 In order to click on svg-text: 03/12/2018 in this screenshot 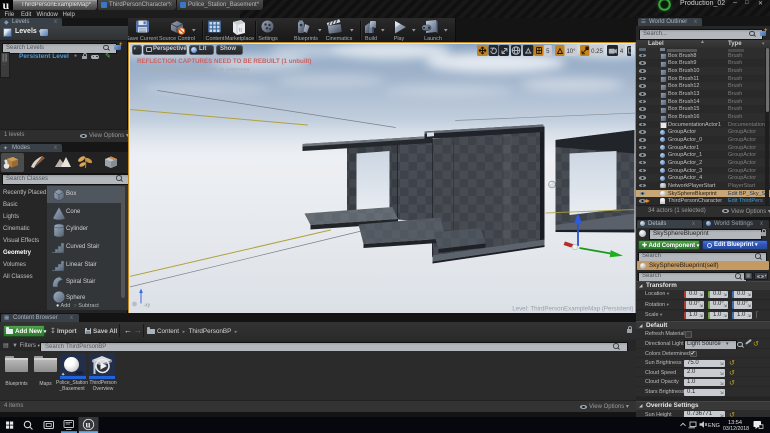, I will do `click(736, 429)`.